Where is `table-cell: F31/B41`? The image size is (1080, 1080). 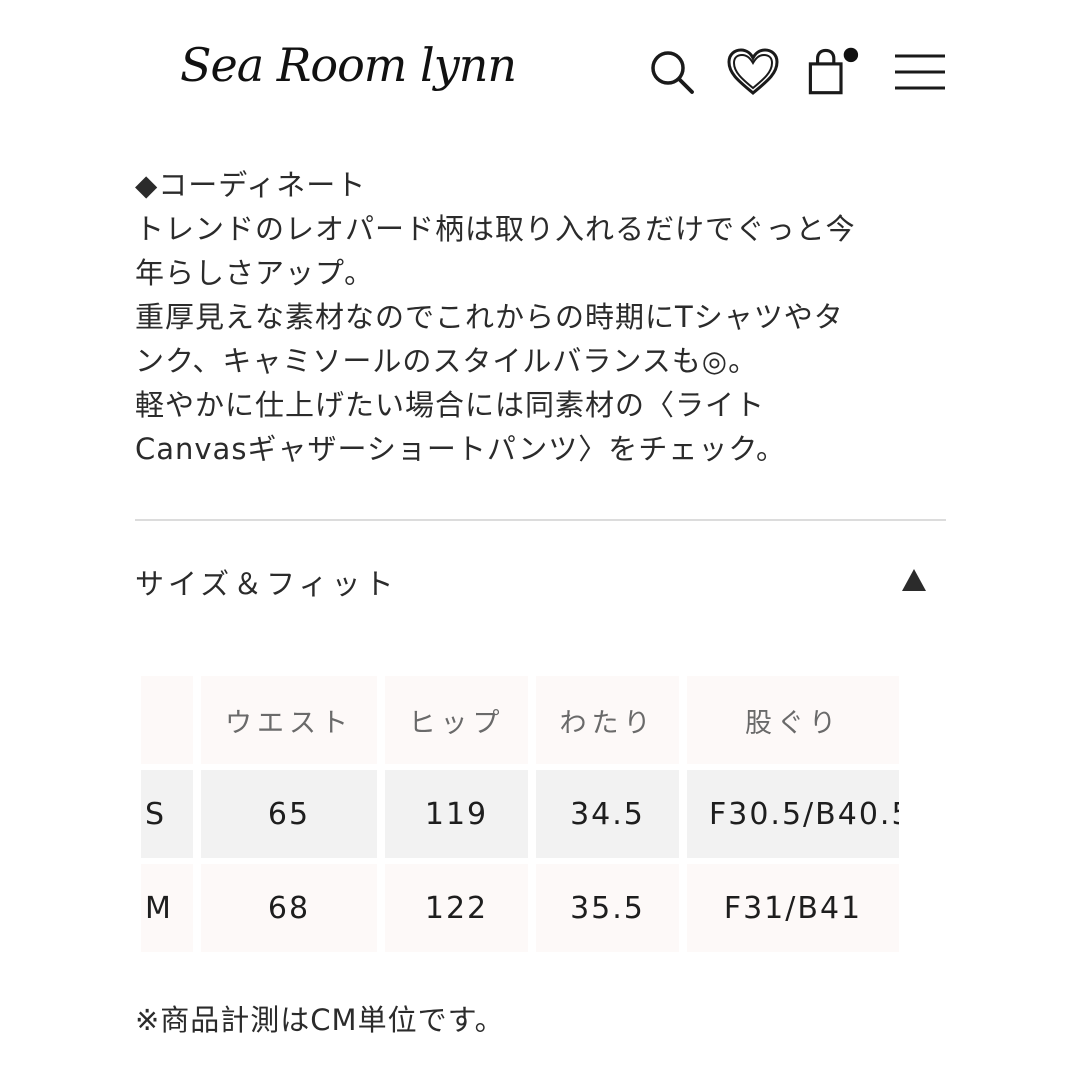
table-cell: F31/B41 is located at coordinates (793, 908).